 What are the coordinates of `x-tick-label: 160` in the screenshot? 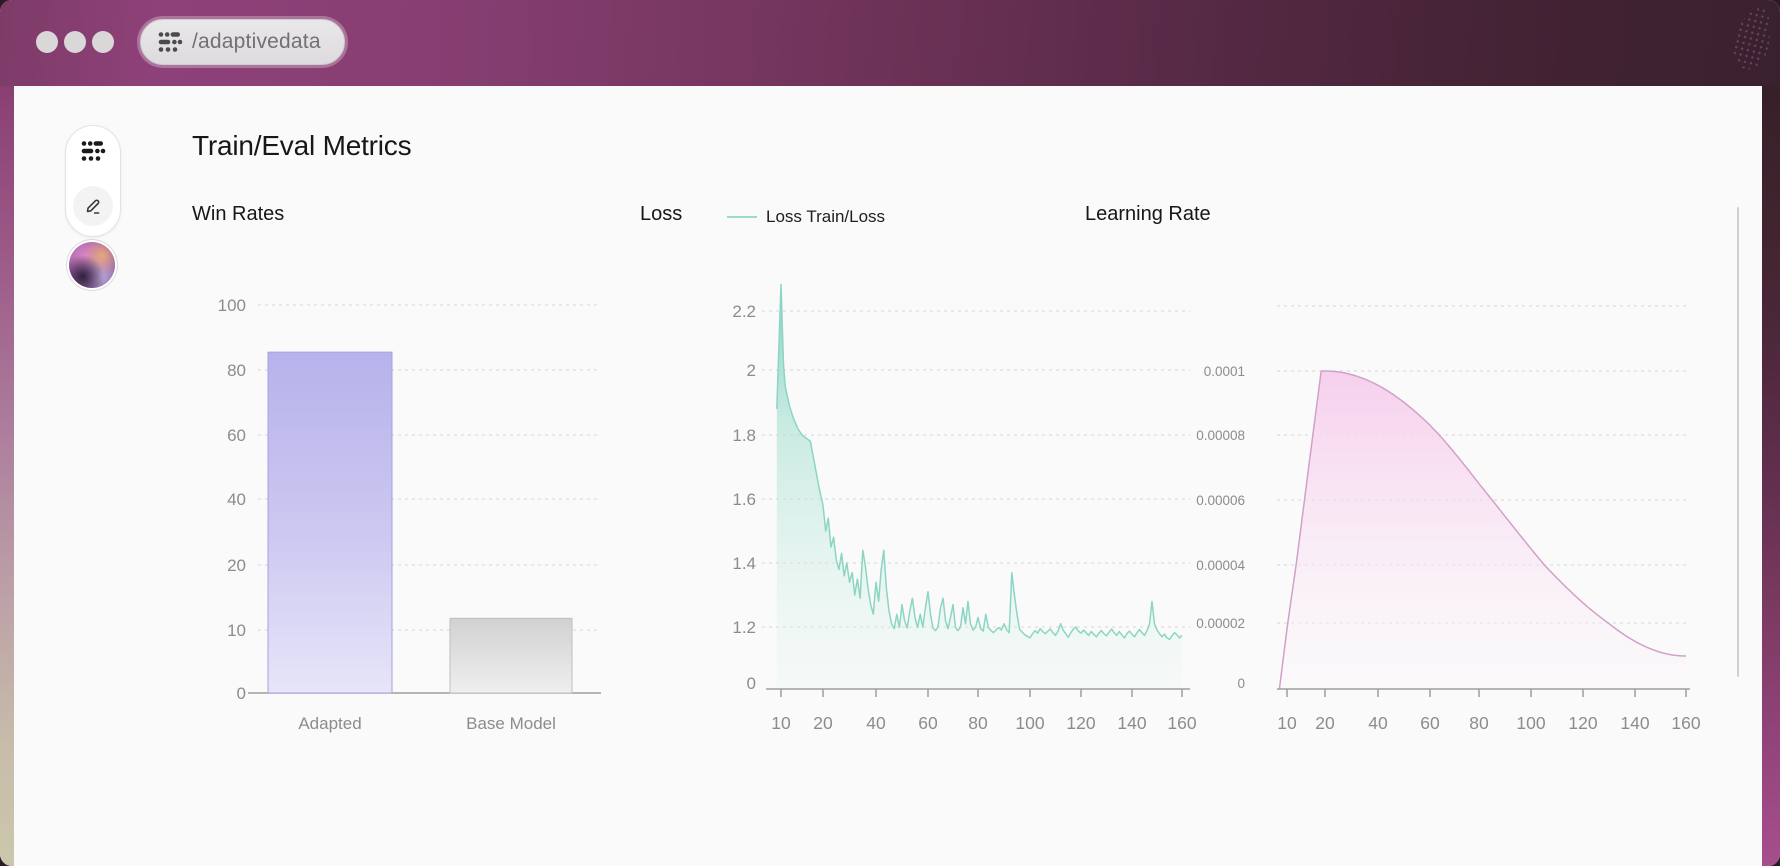 It's located at (1685, 723).